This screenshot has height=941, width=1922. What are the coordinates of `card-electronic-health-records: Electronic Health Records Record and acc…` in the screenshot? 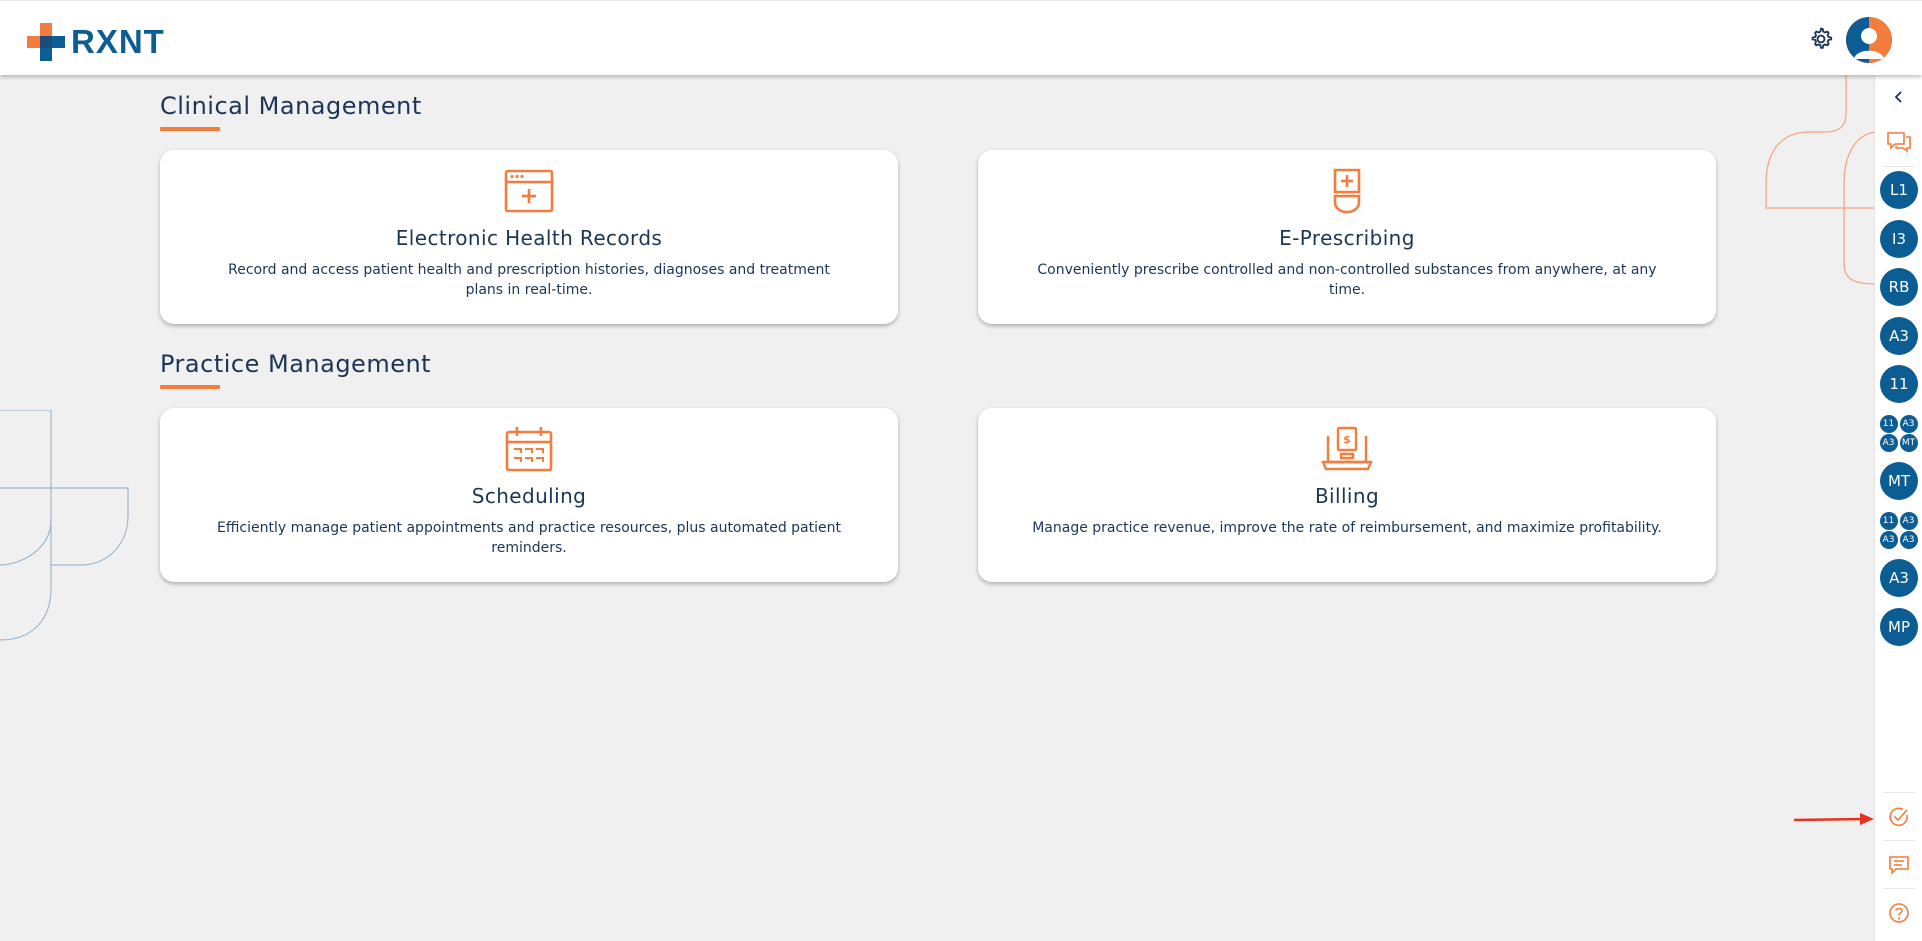 It's located at (529, 237).